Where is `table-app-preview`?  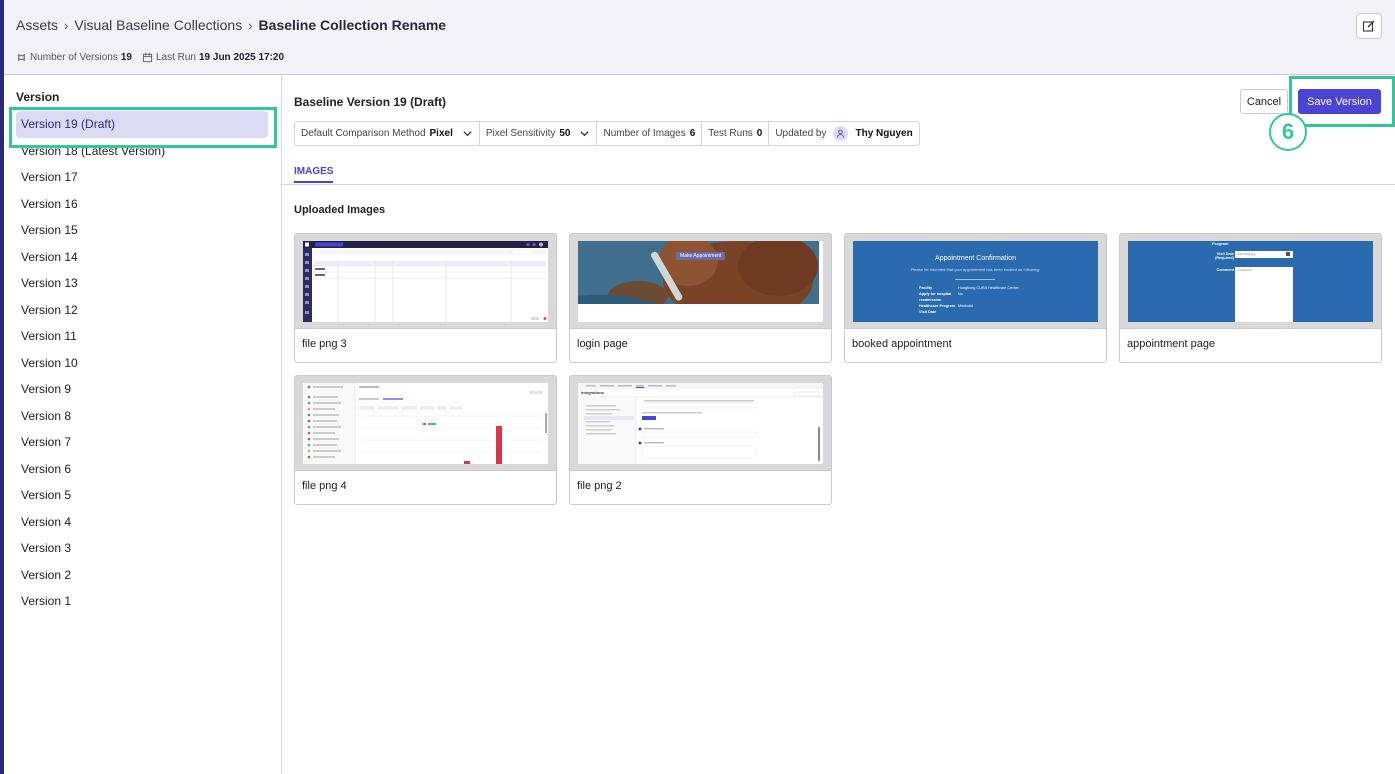 table-app-preview is located at coordinates (425, 281).